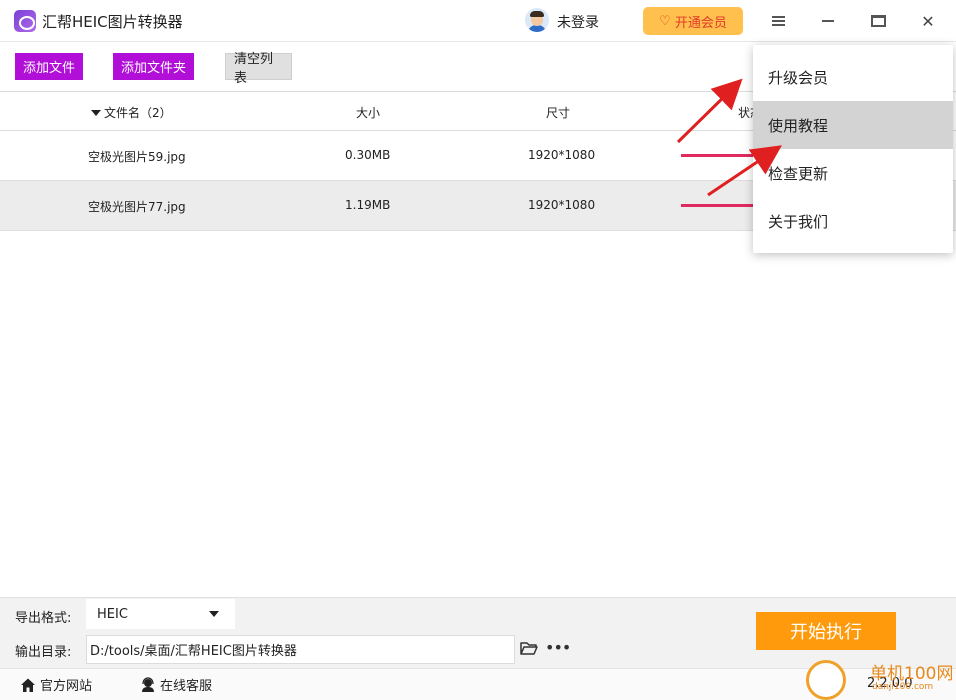 This screenshot has height=700, width=956. I want to click on online-service-label: 在线客服, so click(186, 686).